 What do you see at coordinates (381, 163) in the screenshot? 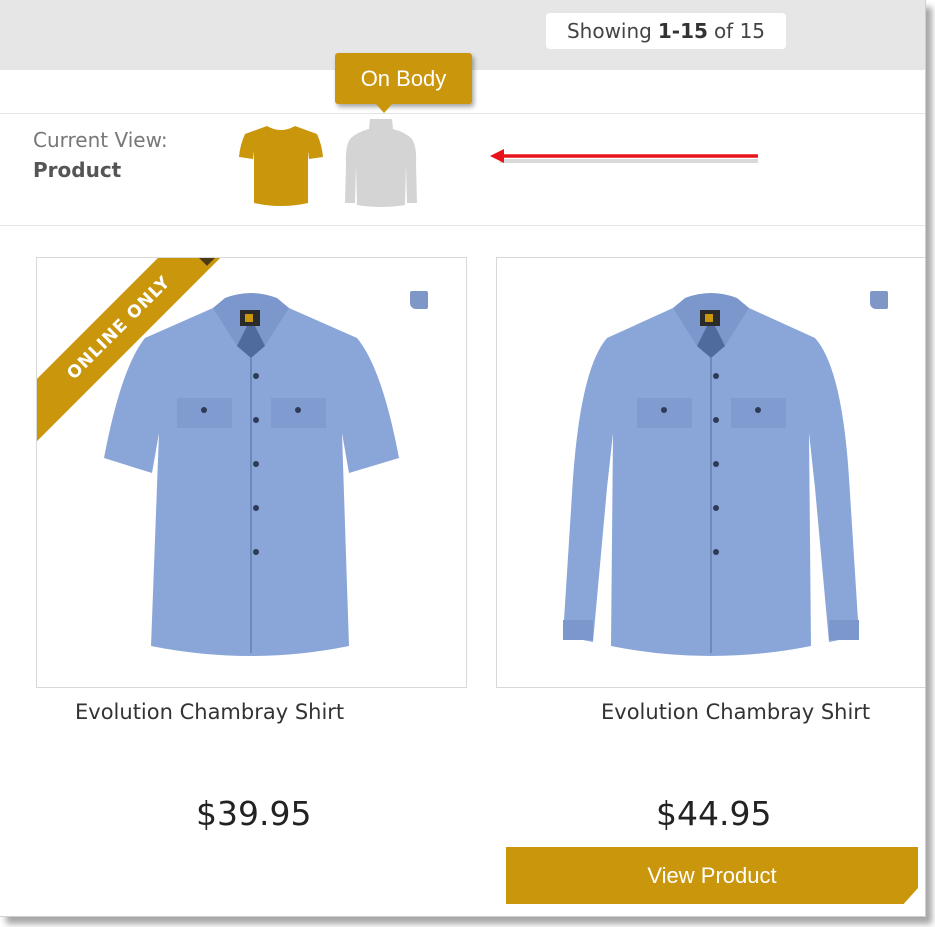
I see `on-body-shirt-icon` at bounding box center [381, 163].